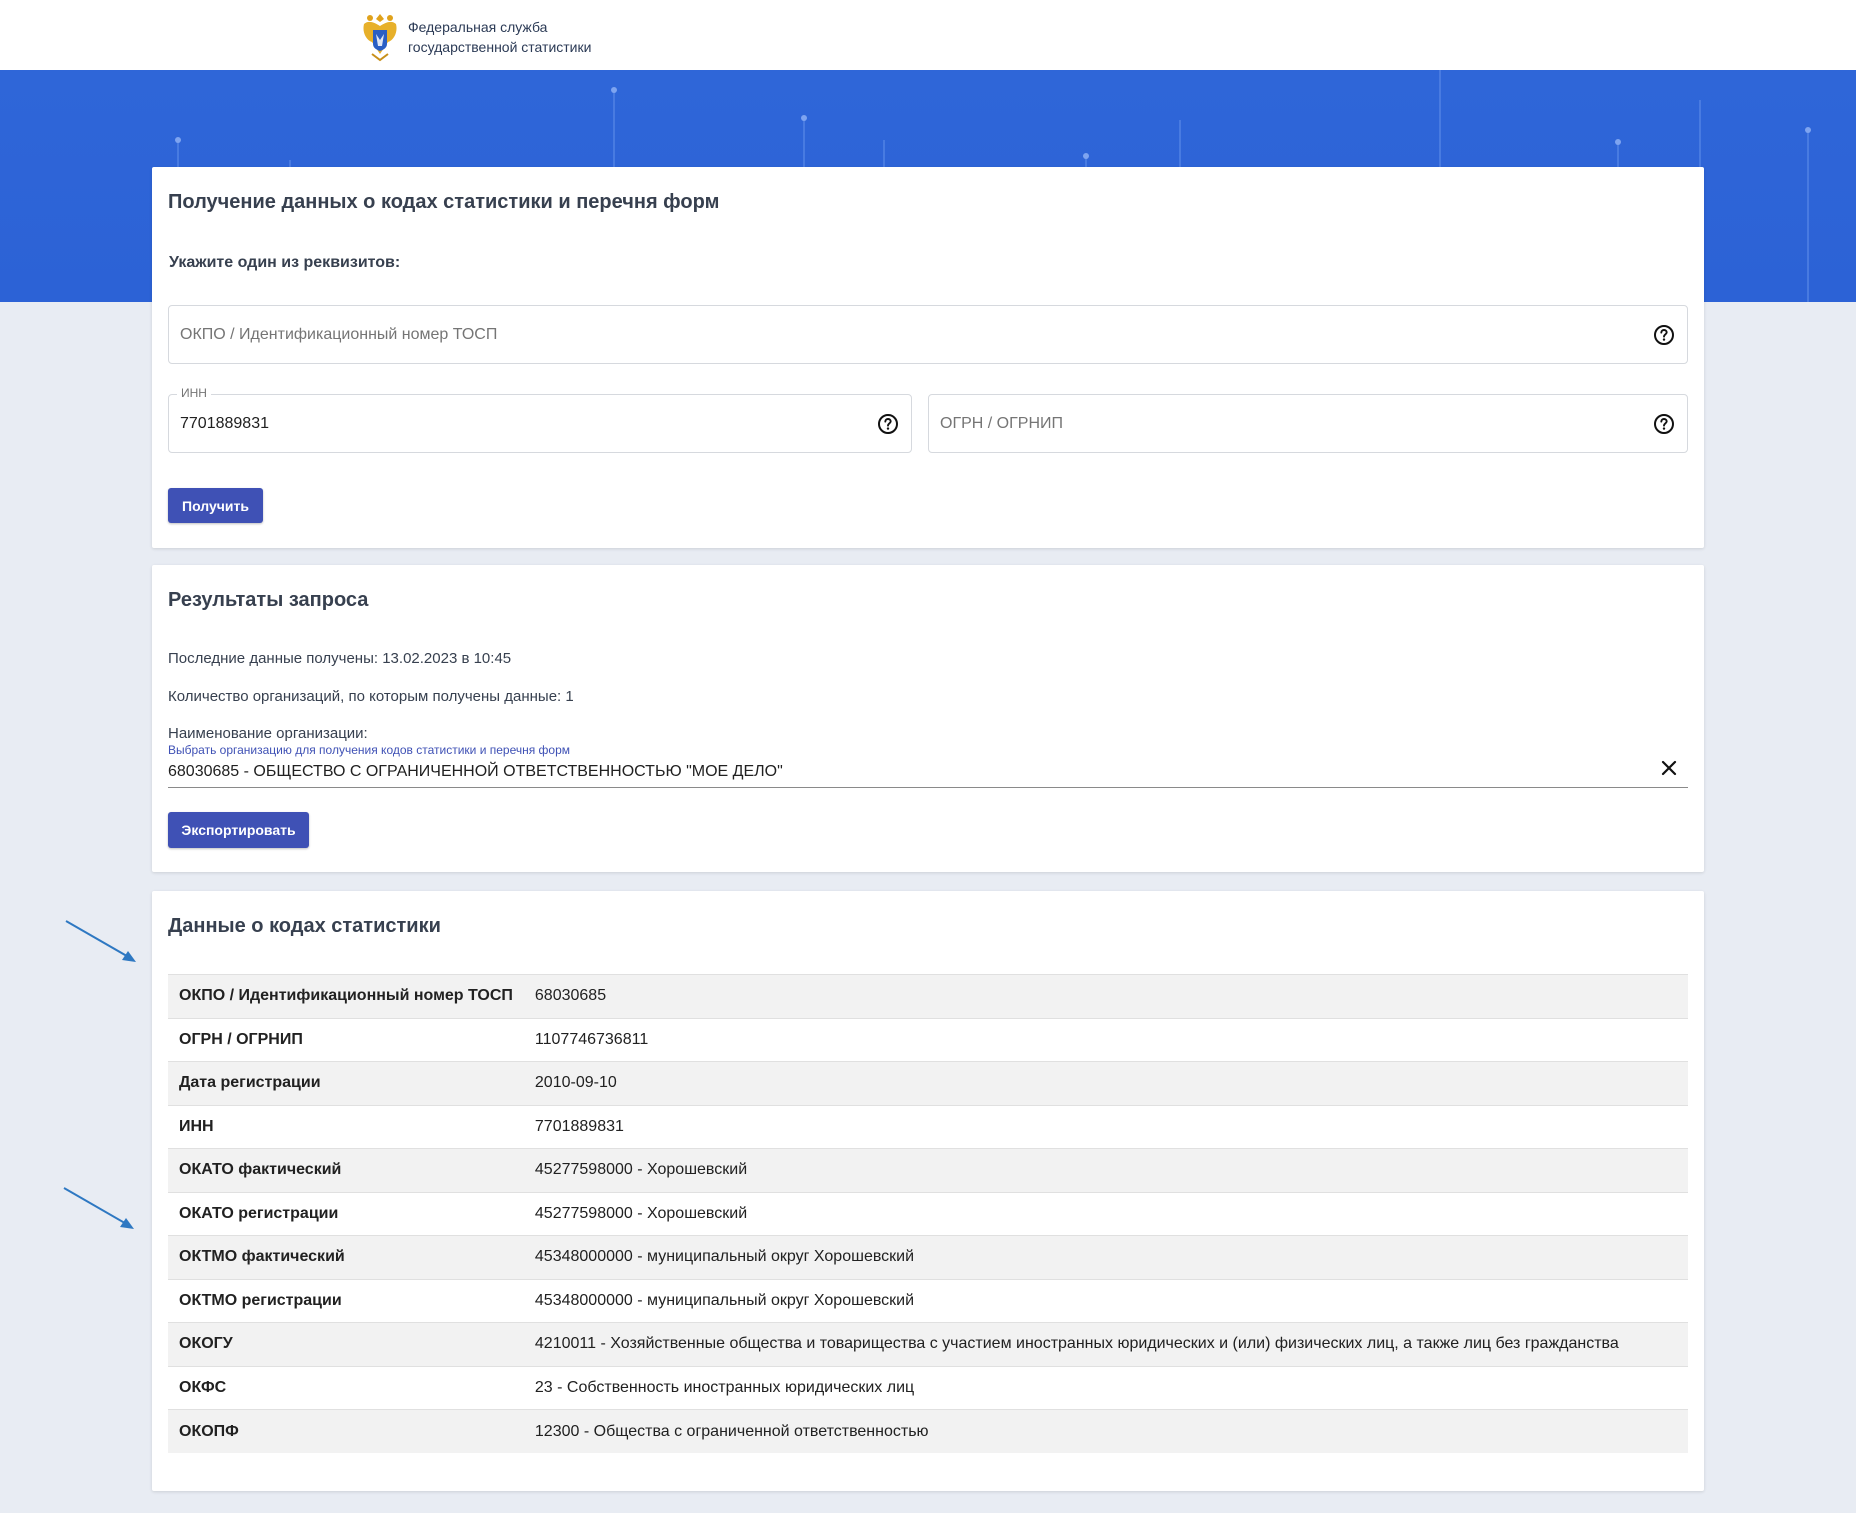  What do you see at coordinates (478, 27) in the screenshot?
I see `org-name-line1: Федеральная служба` at bounding box center [478, 27].